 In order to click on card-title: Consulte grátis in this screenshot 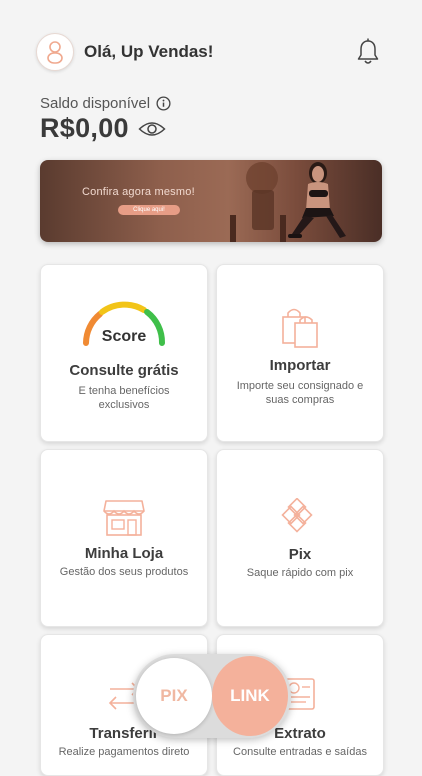, I will do `click(124, 370)`.